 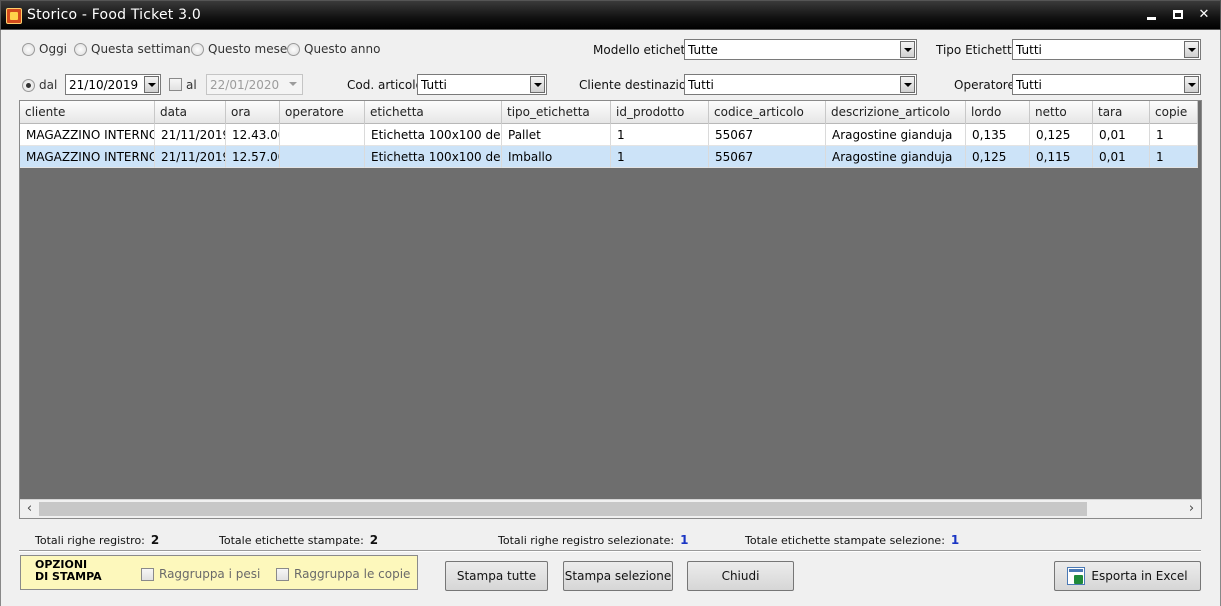 What do you see at coordinates (660, 112) in the screenshot?
I see `column-header-id-prodotto: id_prodotto` at bounding box center [660, 112].